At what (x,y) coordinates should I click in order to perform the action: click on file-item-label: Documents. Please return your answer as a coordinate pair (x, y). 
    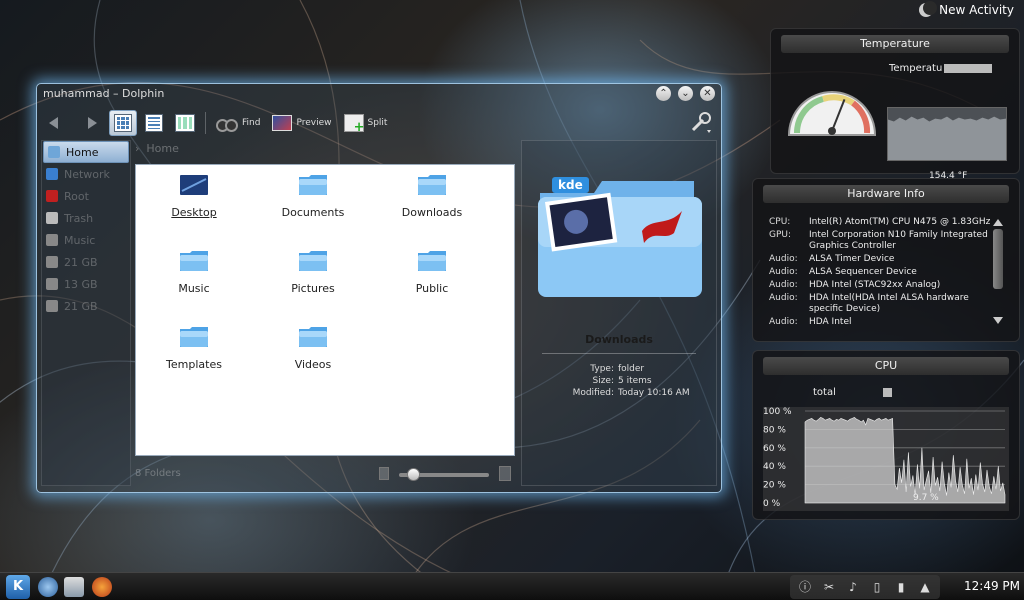
    Looking at the image, I should click on (313, 212).